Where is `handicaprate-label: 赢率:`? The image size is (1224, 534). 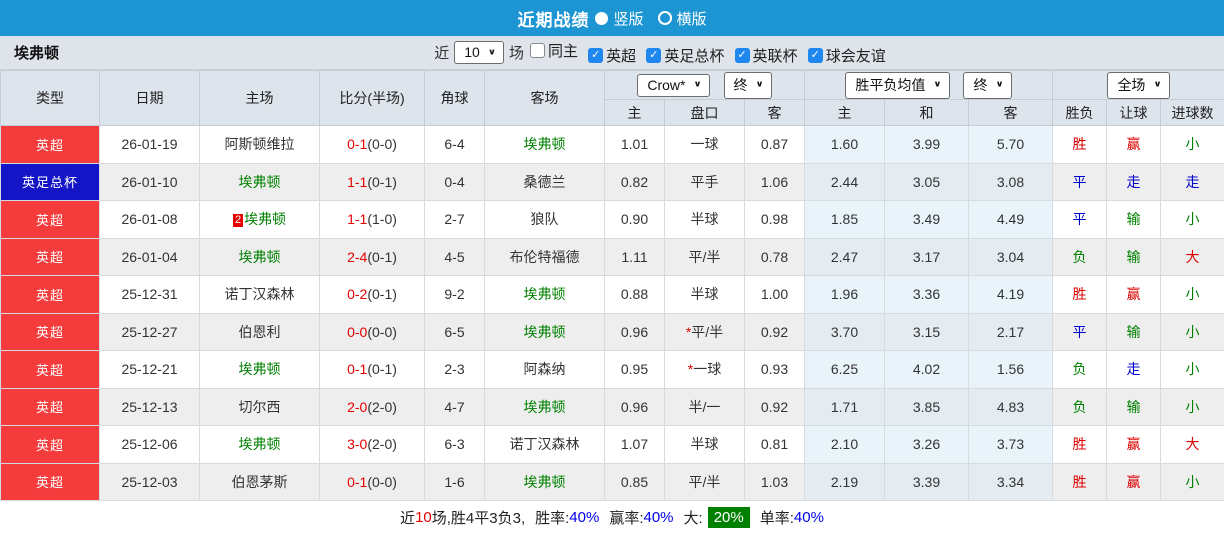 handicaprate-label: 赢率: is located at coordinates (626, 518).